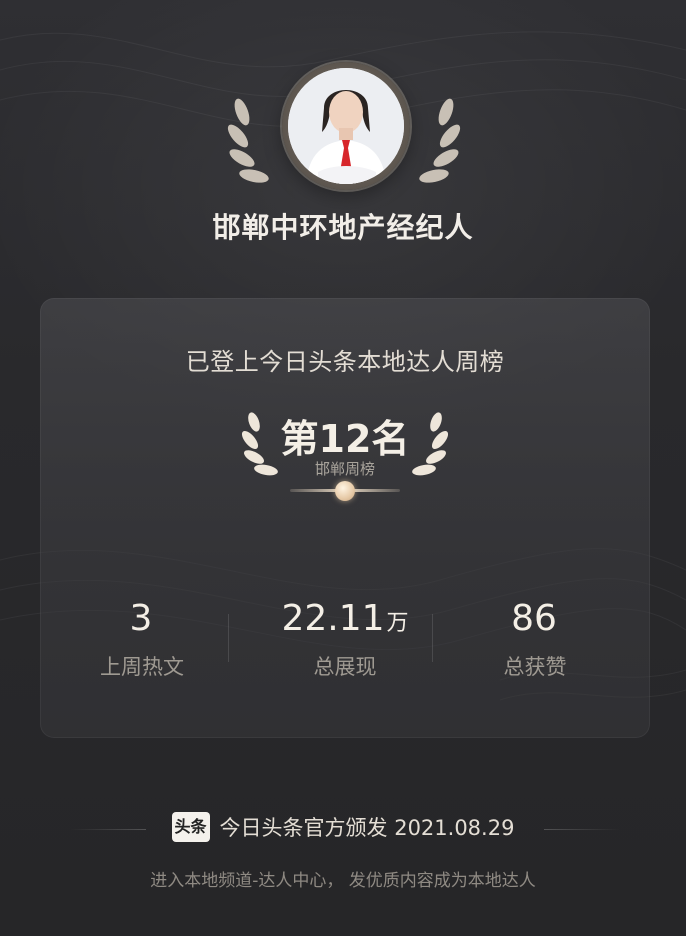 The height and width of the screenshot is (936, 686). What do you see at coordinates (333, 618) in the screenshot?
I see `stat-number: 22.11` at bounding box center [333, 618].